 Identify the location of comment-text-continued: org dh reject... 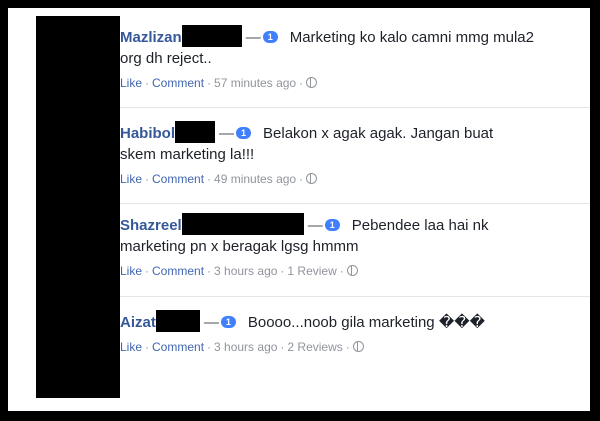
(166, 58).